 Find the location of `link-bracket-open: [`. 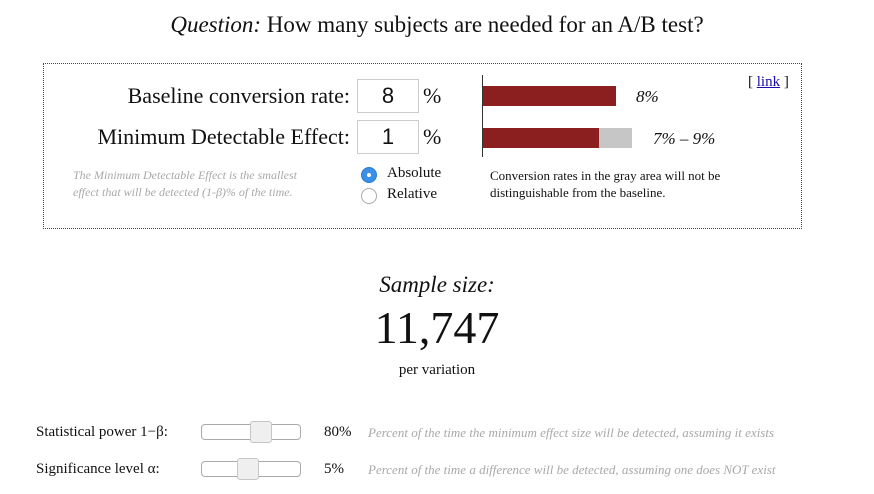

link-bracket-open: [ is located at coordinates (750, 82).